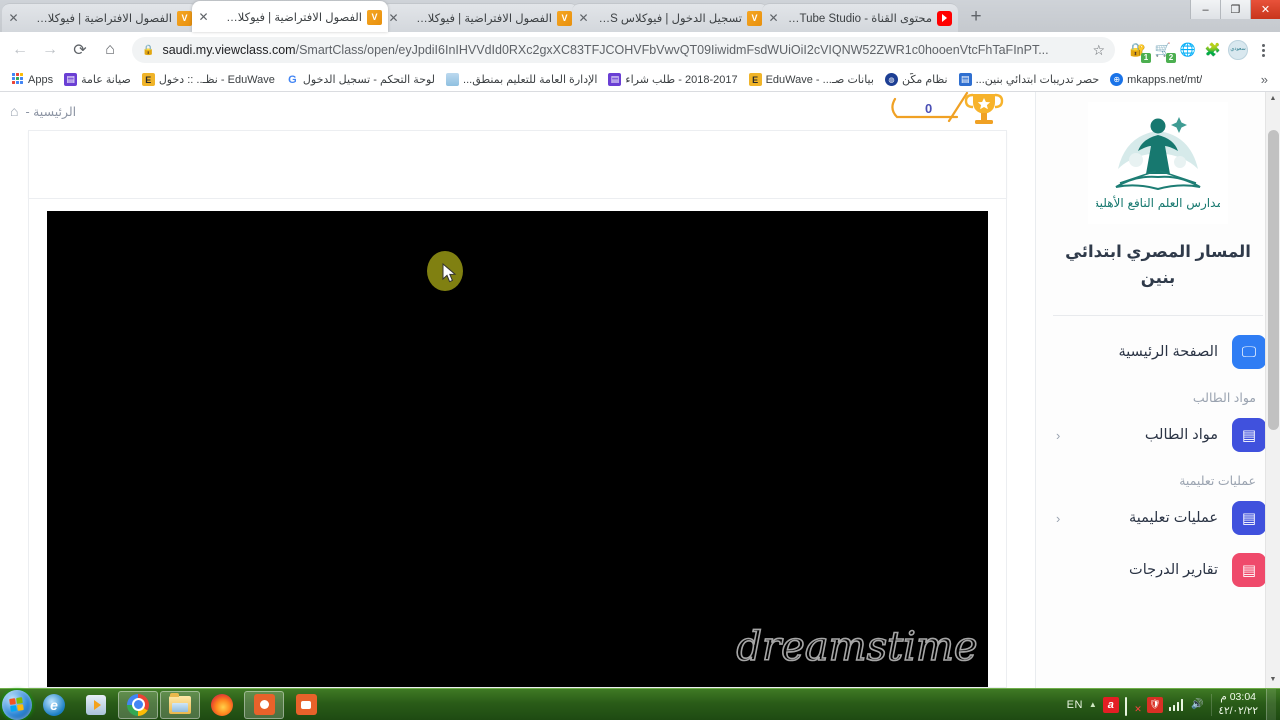 The width and height of the screenshot is (1280, 720). I want to click on clock: 03:04 م ٤٢/٠٢/٢٢, so click(1239, 704).